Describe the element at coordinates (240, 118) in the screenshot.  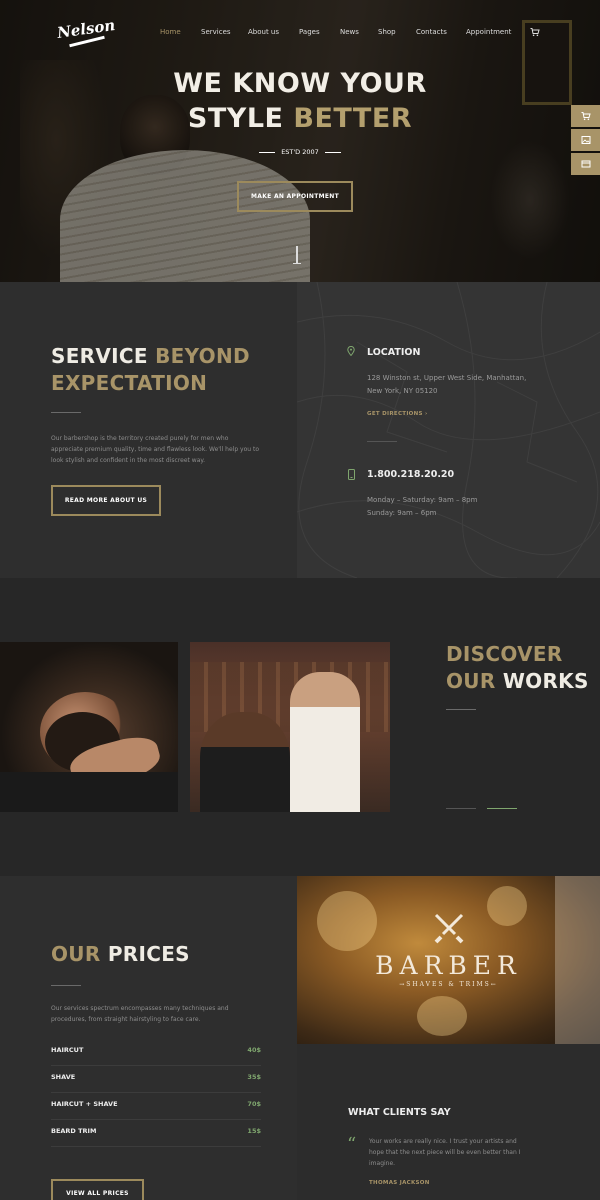
I see `hero-title-word: STYLE` at that location.